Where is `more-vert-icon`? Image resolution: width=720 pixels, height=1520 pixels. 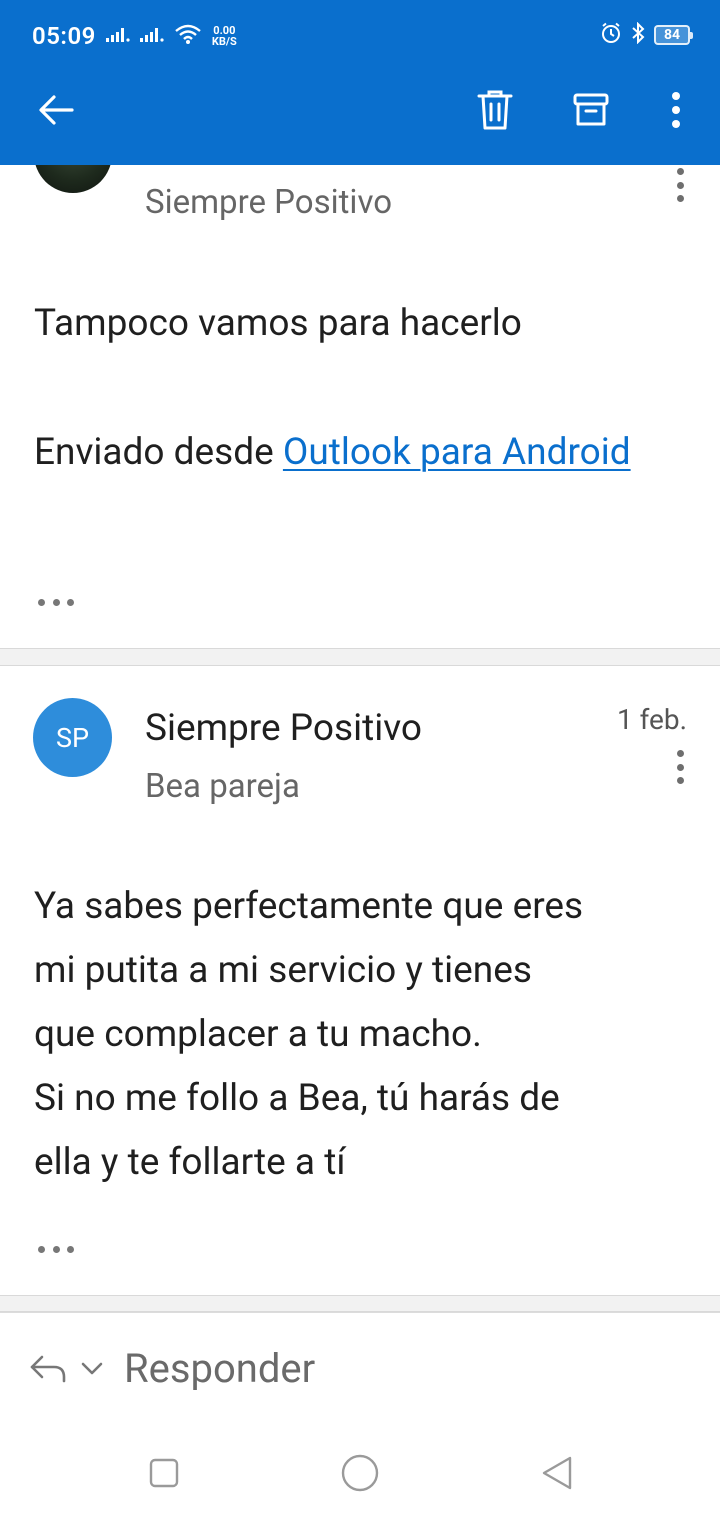
more-vert-icon is located at coordinates (676, 110).